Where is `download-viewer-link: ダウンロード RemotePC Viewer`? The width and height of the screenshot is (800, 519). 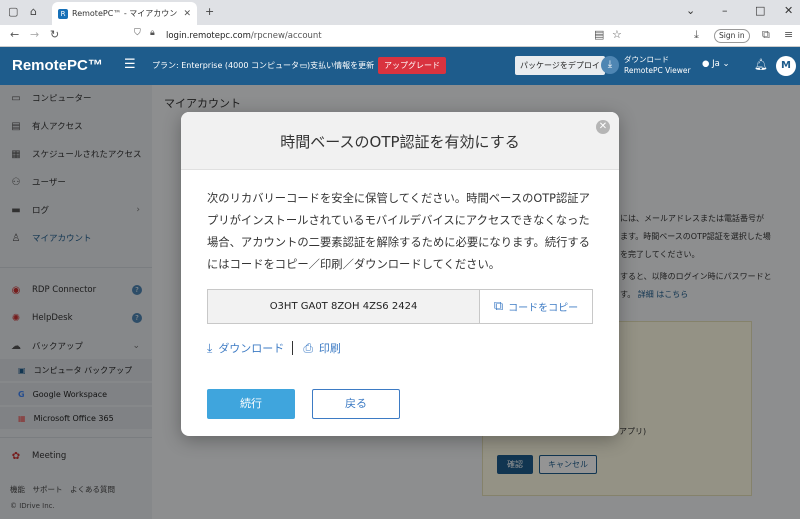
download-viewer-link: ダウンロード RemotePC Viewer is located at coordinates (657, 65).